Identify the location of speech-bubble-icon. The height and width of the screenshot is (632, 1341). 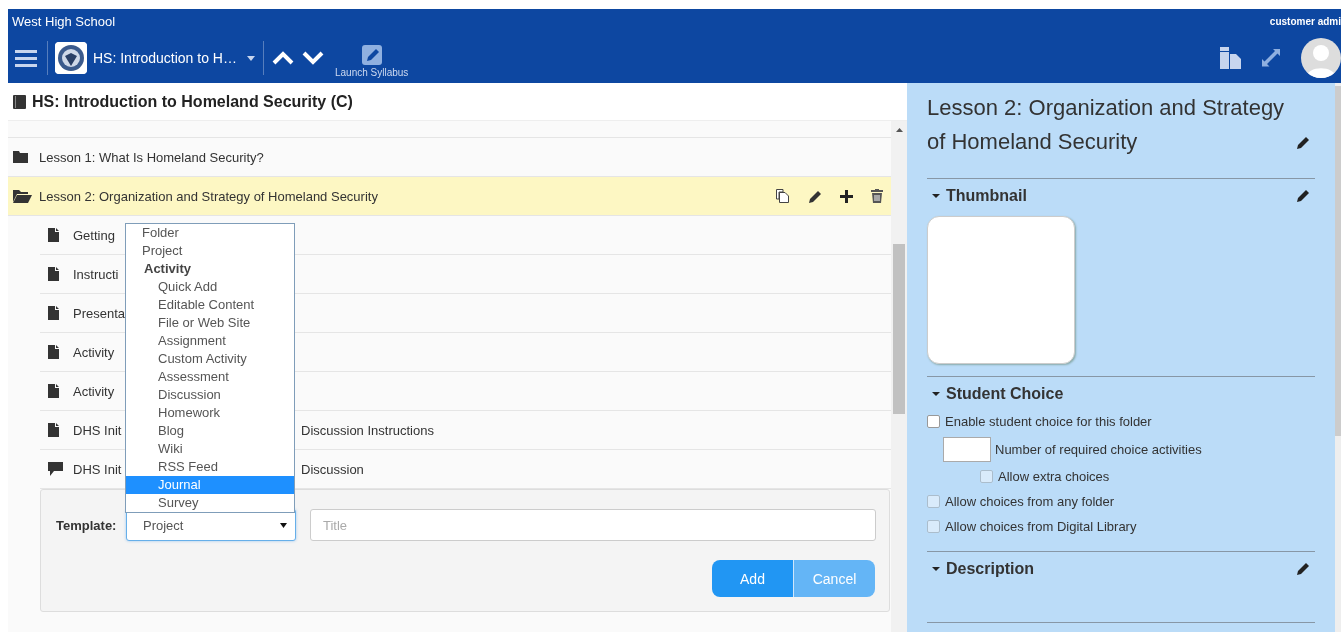
(55, 469).